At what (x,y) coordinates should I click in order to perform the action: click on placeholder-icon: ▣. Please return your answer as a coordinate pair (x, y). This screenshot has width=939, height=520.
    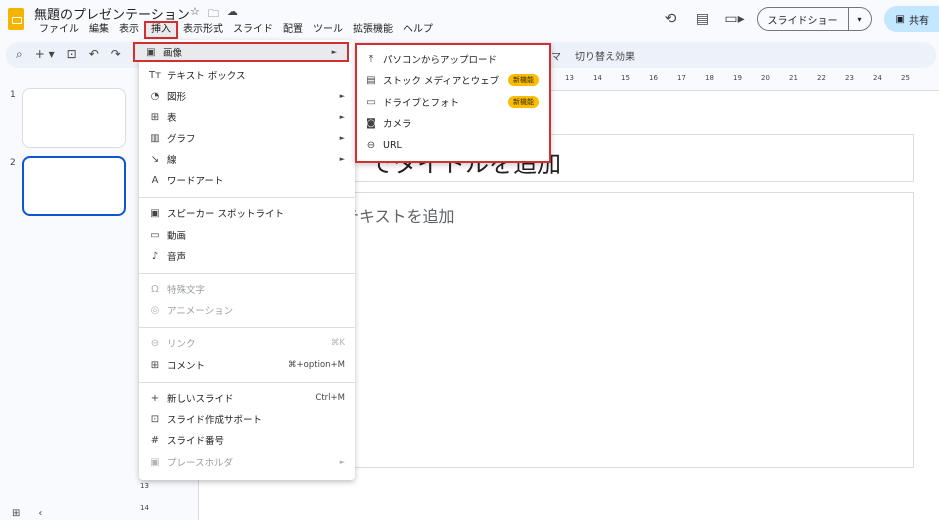
    Looking at the image, I should click on (155, 462).